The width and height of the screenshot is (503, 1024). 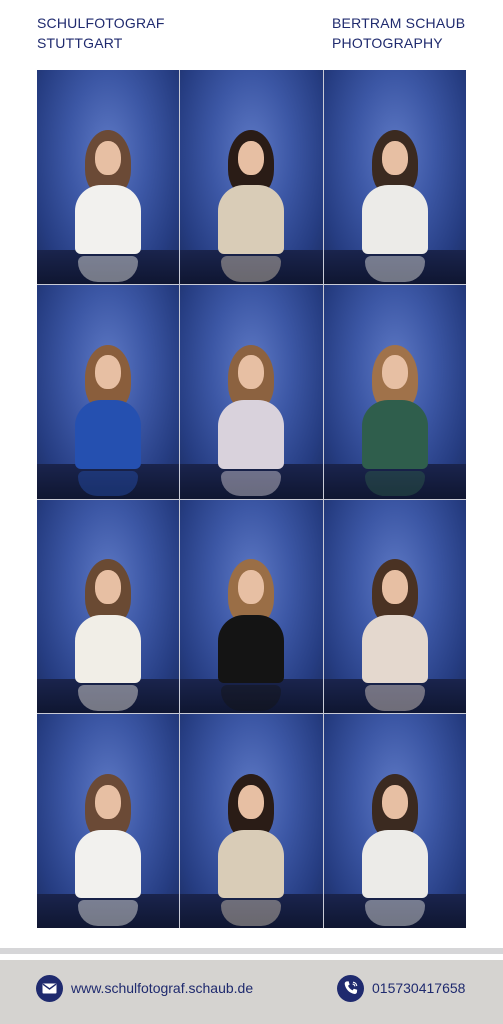 What do you see at coordinates (387, 43) in the screenshot?
I see `header-right-line2: PHOTOGRAPHY` at bounding box center [387, 43].